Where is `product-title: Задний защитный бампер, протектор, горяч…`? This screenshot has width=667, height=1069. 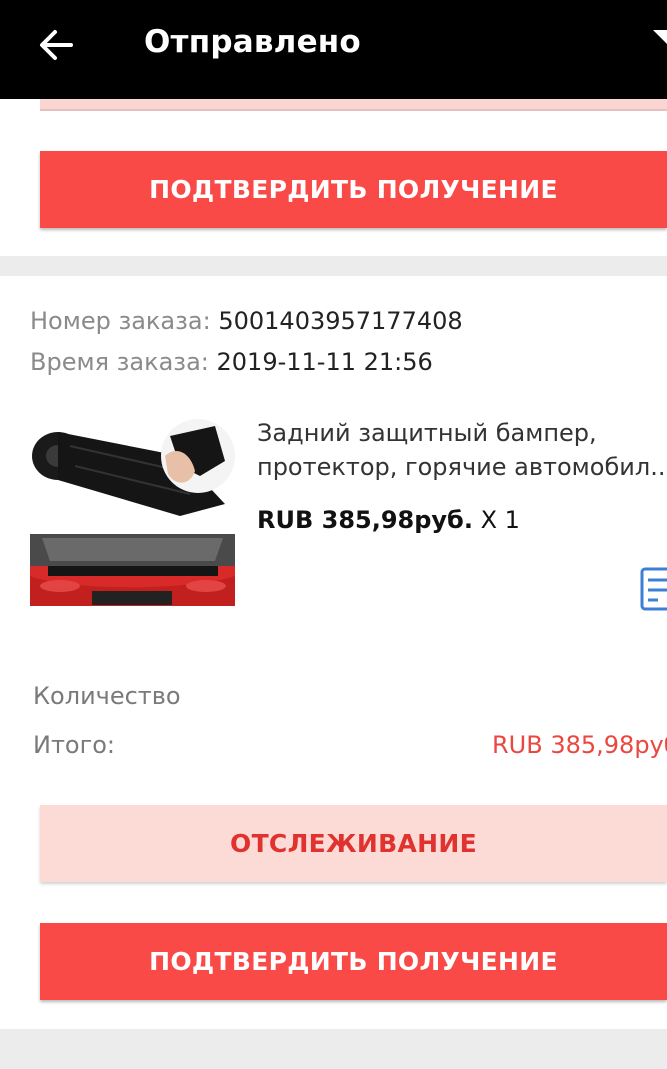
product-title: Задний защитный бампер, протектор, горяч… is located at coordinates (462, 450).